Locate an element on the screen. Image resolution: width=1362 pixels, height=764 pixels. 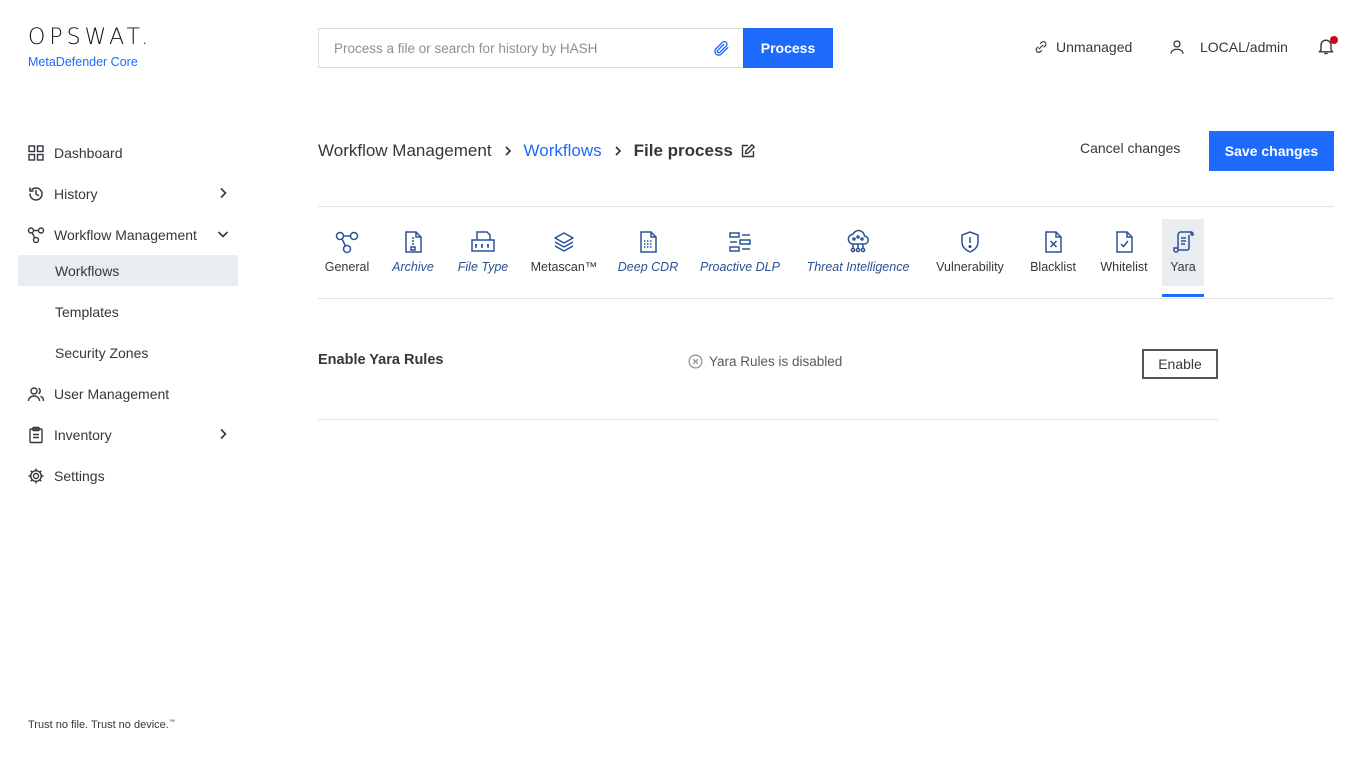
sidebar-item-workflow-management: Workflow Management is located at coordinates (128, 234).